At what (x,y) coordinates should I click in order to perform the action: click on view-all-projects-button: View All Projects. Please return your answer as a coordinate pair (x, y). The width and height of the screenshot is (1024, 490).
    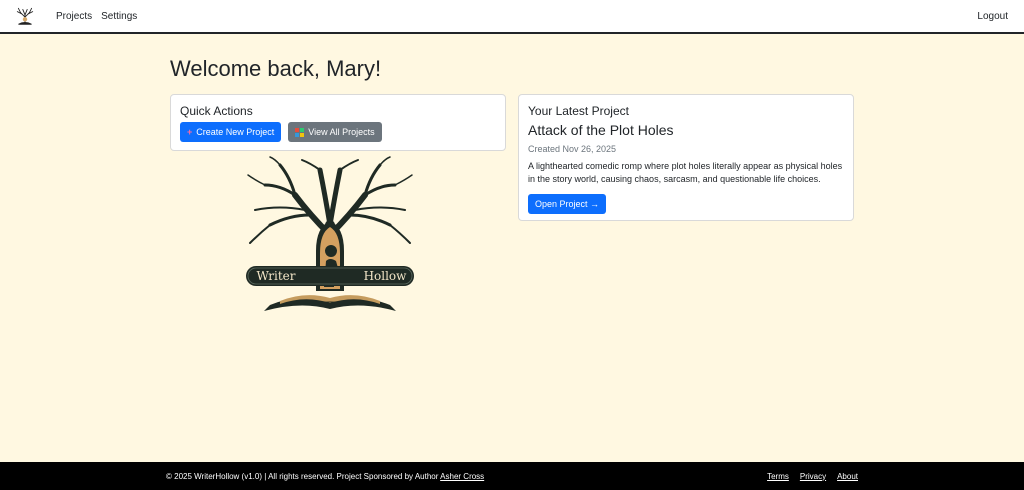
    Looking at the image, I should click on (335, 132).